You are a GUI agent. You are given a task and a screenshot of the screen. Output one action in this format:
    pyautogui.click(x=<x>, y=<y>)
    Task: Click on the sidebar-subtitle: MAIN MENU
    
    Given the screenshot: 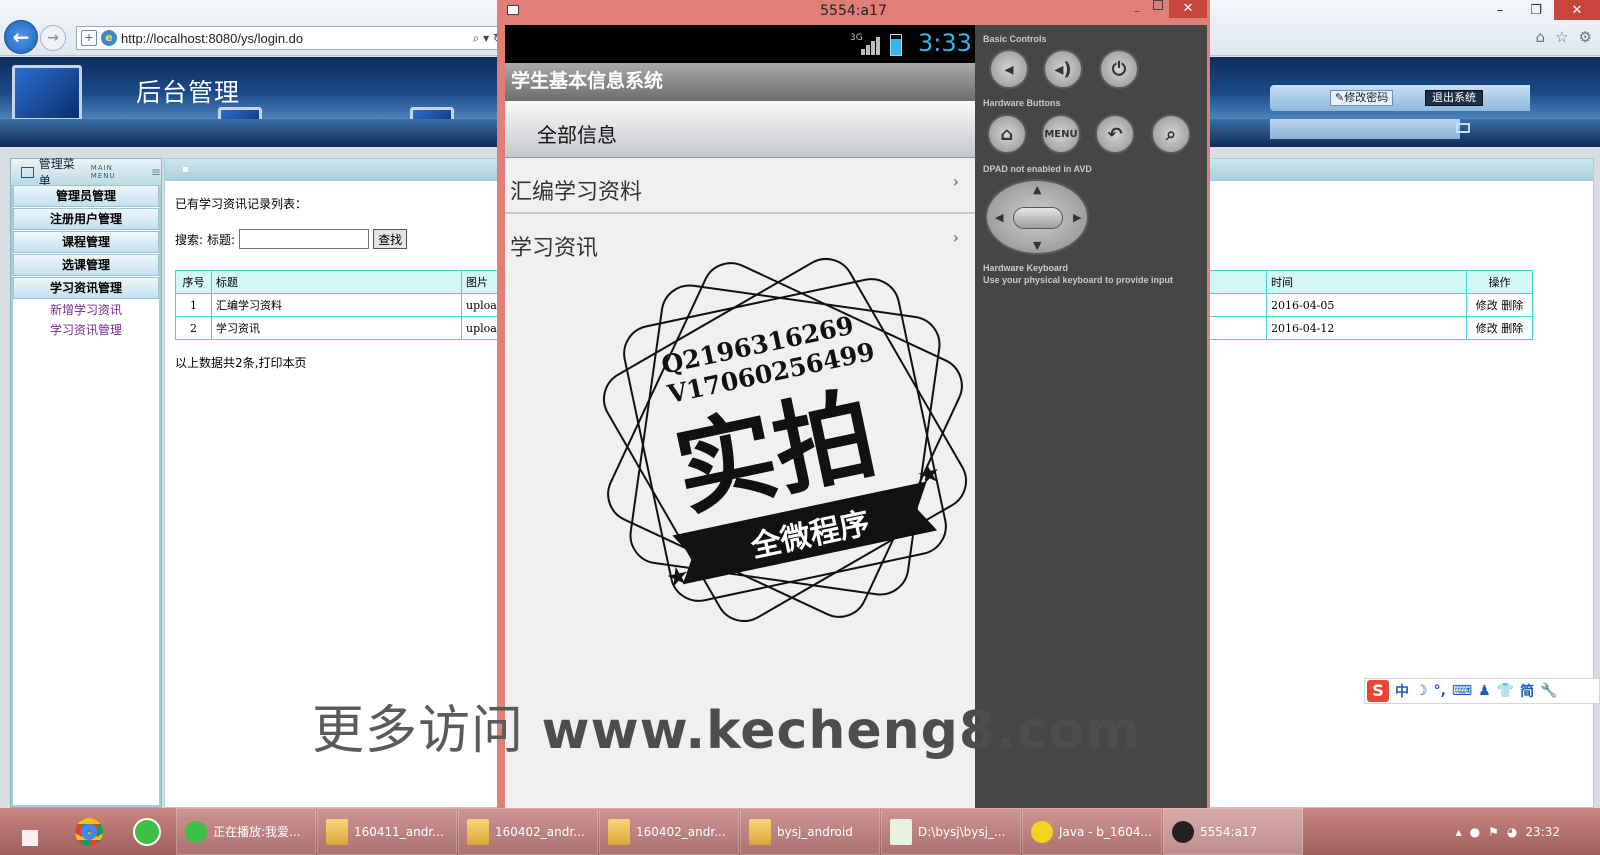 What is the action you would take?
    pyautogui.click(x=103, y=172)
    